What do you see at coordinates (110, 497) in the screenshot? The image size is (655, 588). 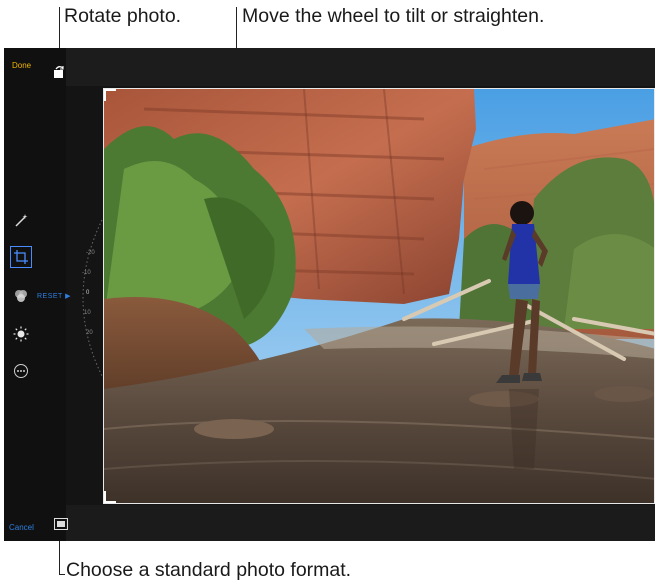 I see `crop-corner-bottom-left` at bounding box center [110, 497].